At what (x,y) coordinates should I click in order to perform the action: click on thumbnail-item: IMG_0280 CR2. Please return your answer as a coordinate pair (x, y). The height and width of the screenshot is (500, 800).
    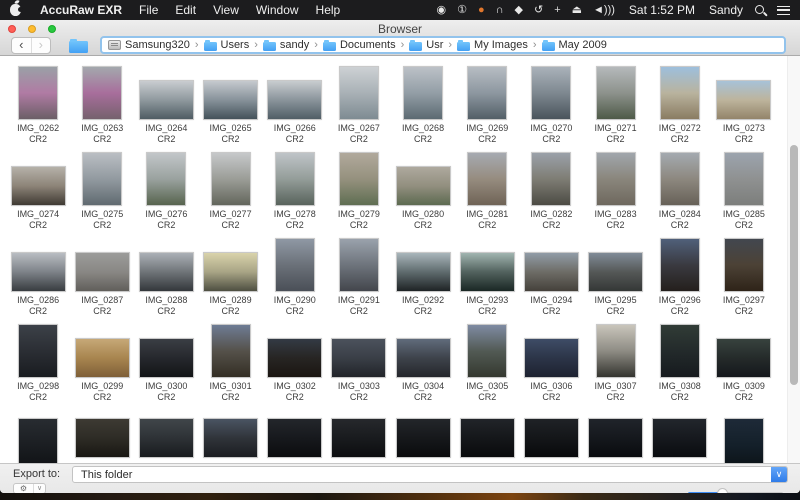
    Looking at the image, I should click on (423, 191).